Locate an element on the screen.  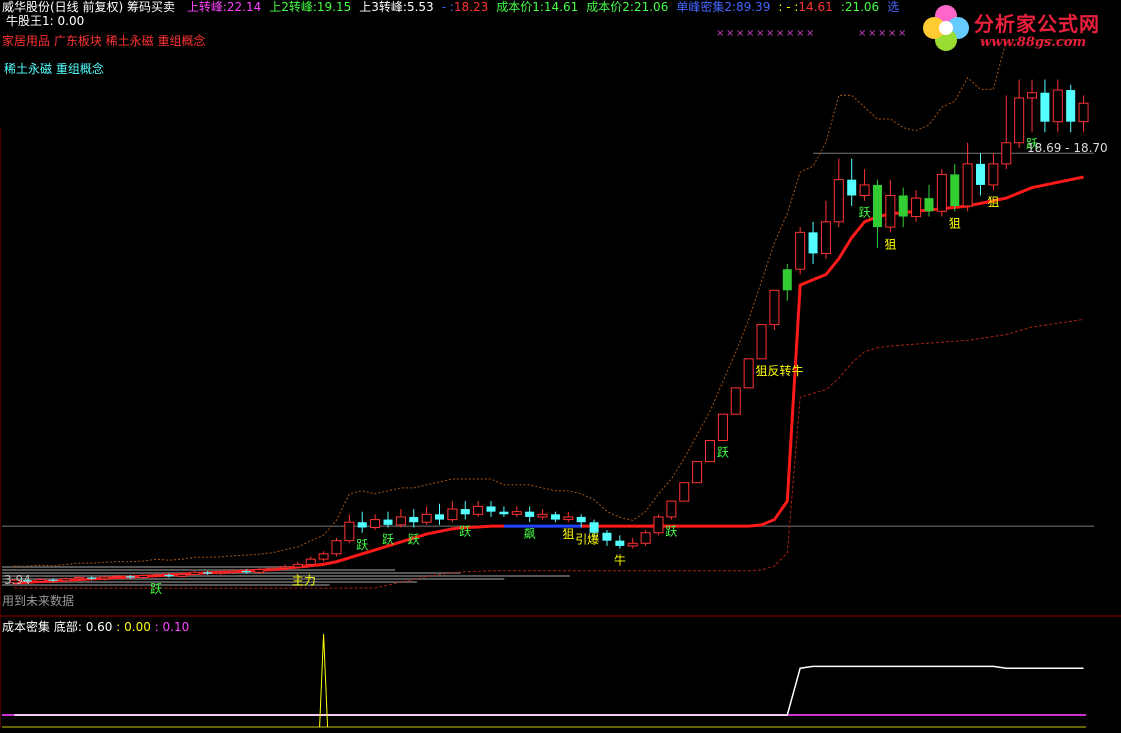
signal-label-4: 跃 is located at coordinates (388, 539).